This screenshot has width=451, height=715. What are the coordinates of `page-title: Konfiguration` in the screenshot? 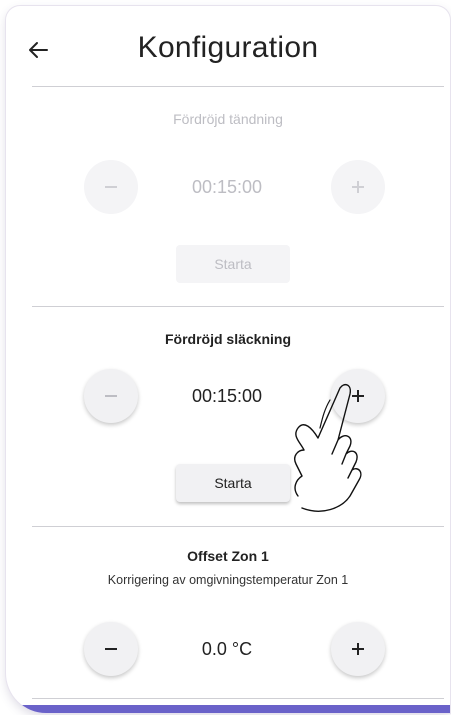 It's located at (228, 47).